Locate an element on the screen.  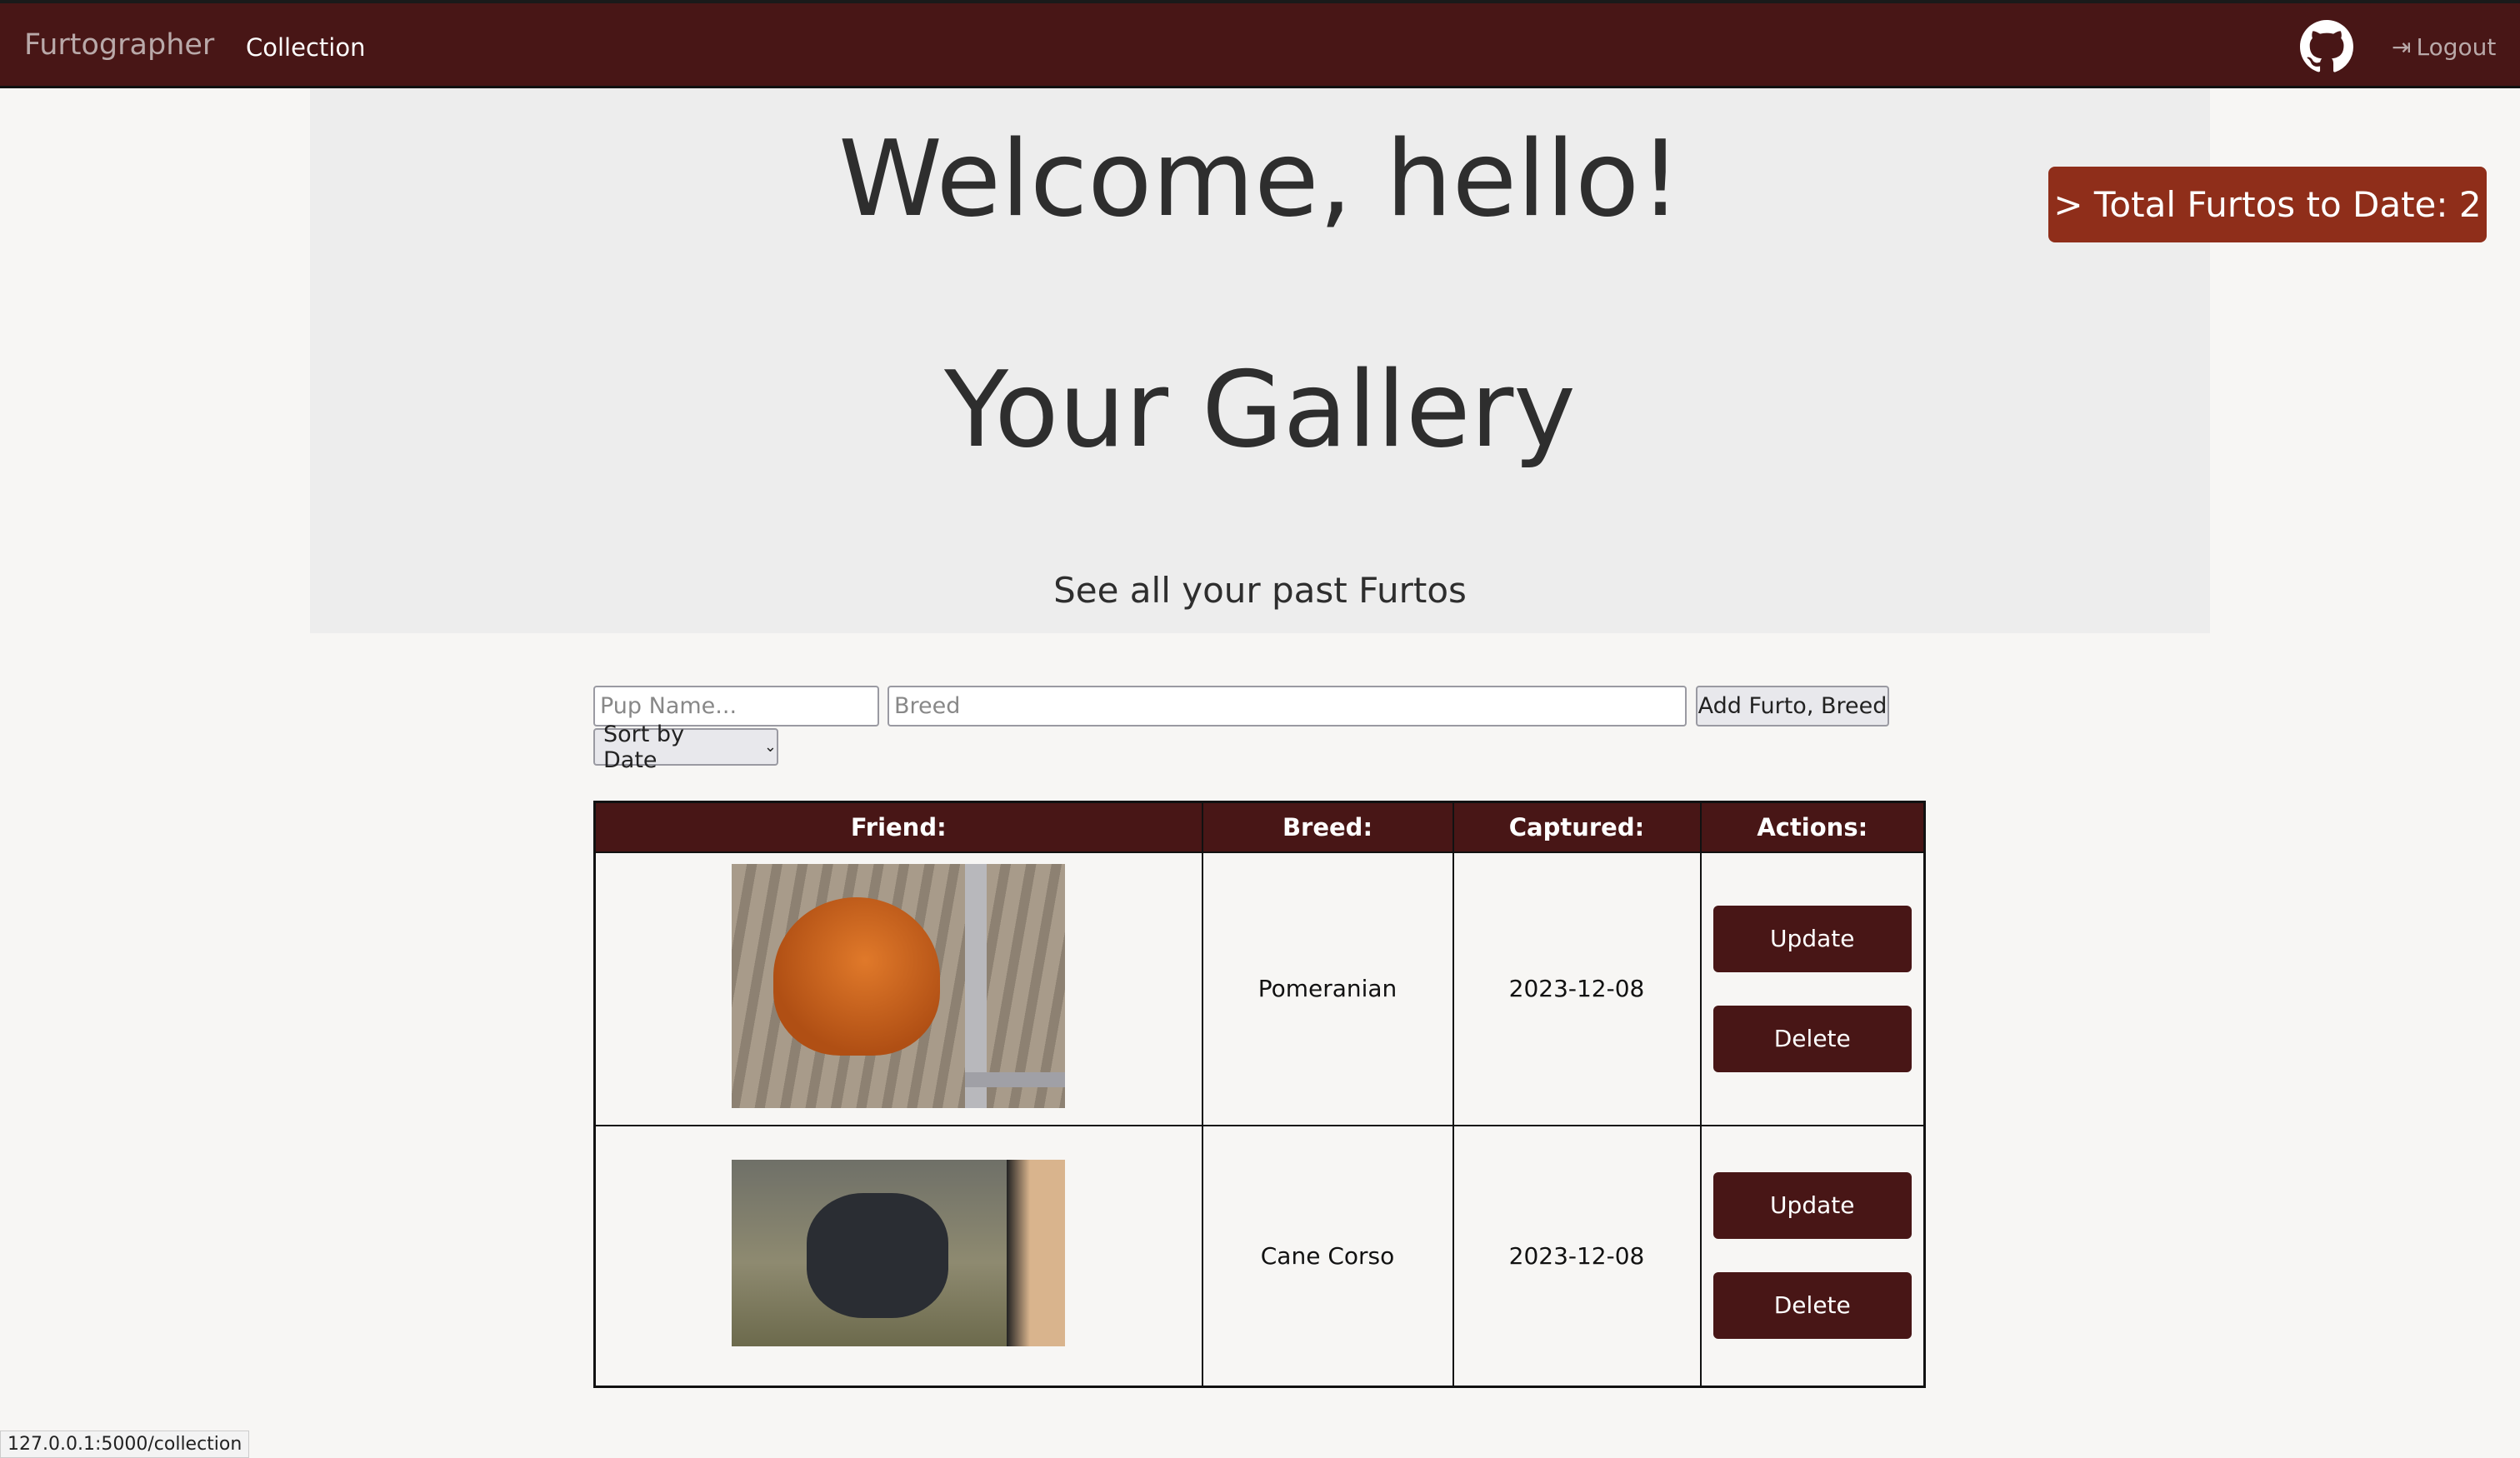
breed-input is located at coordinates (1287, 706).